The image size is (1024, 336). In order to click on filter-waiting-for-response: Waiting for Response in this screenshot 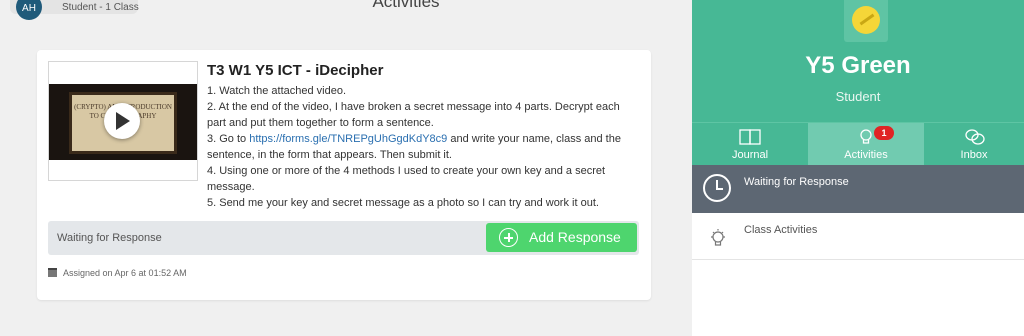, I will do `click(858, 189)`.